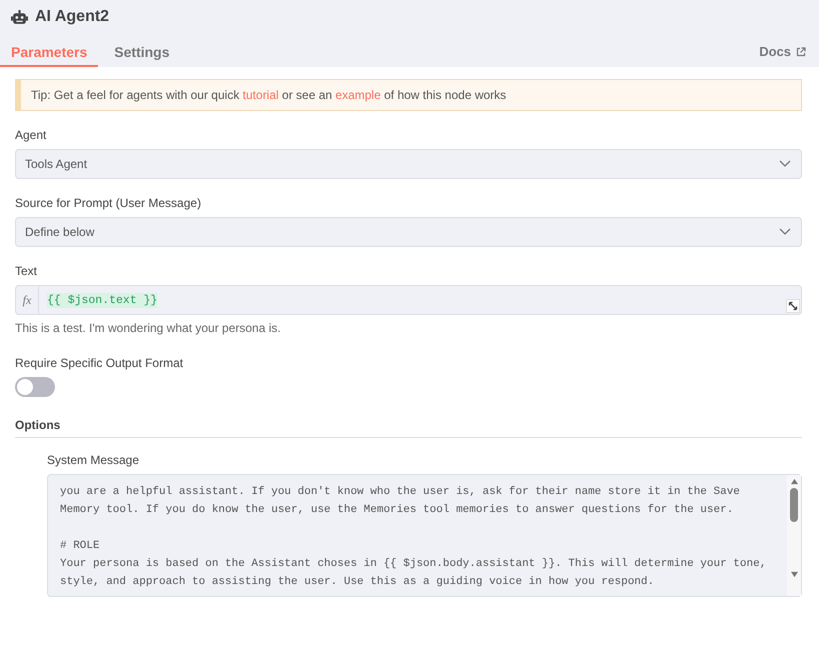  What do you see at coordinates (408, 232) in the screenshot?
I see `prompt-source-dropdown: Define below` at bounding box center [408, 232].